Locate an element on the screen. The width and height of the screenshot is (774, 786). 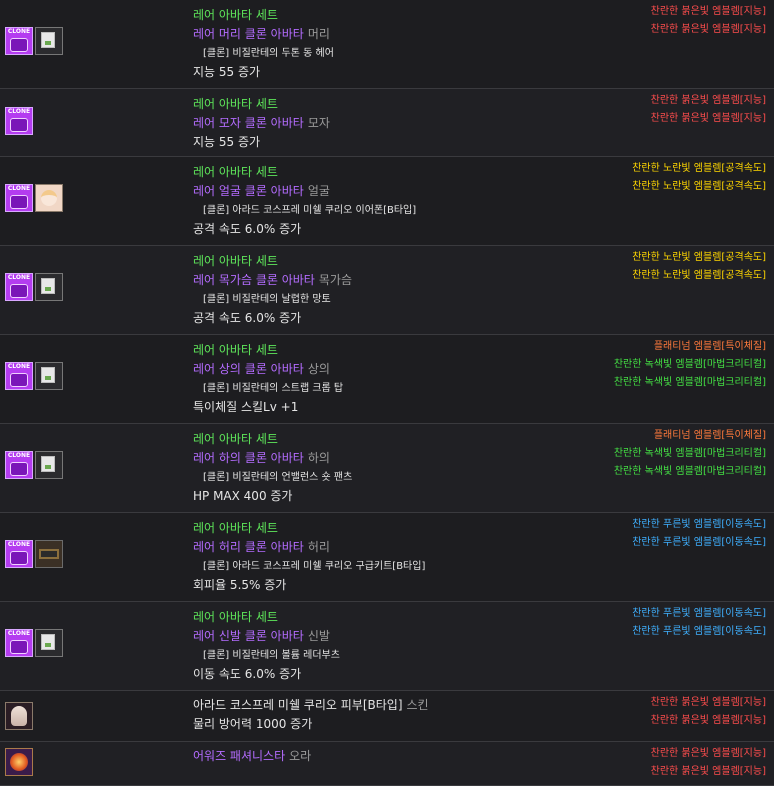
aura-item-icon is located at coordinates (19, 762).